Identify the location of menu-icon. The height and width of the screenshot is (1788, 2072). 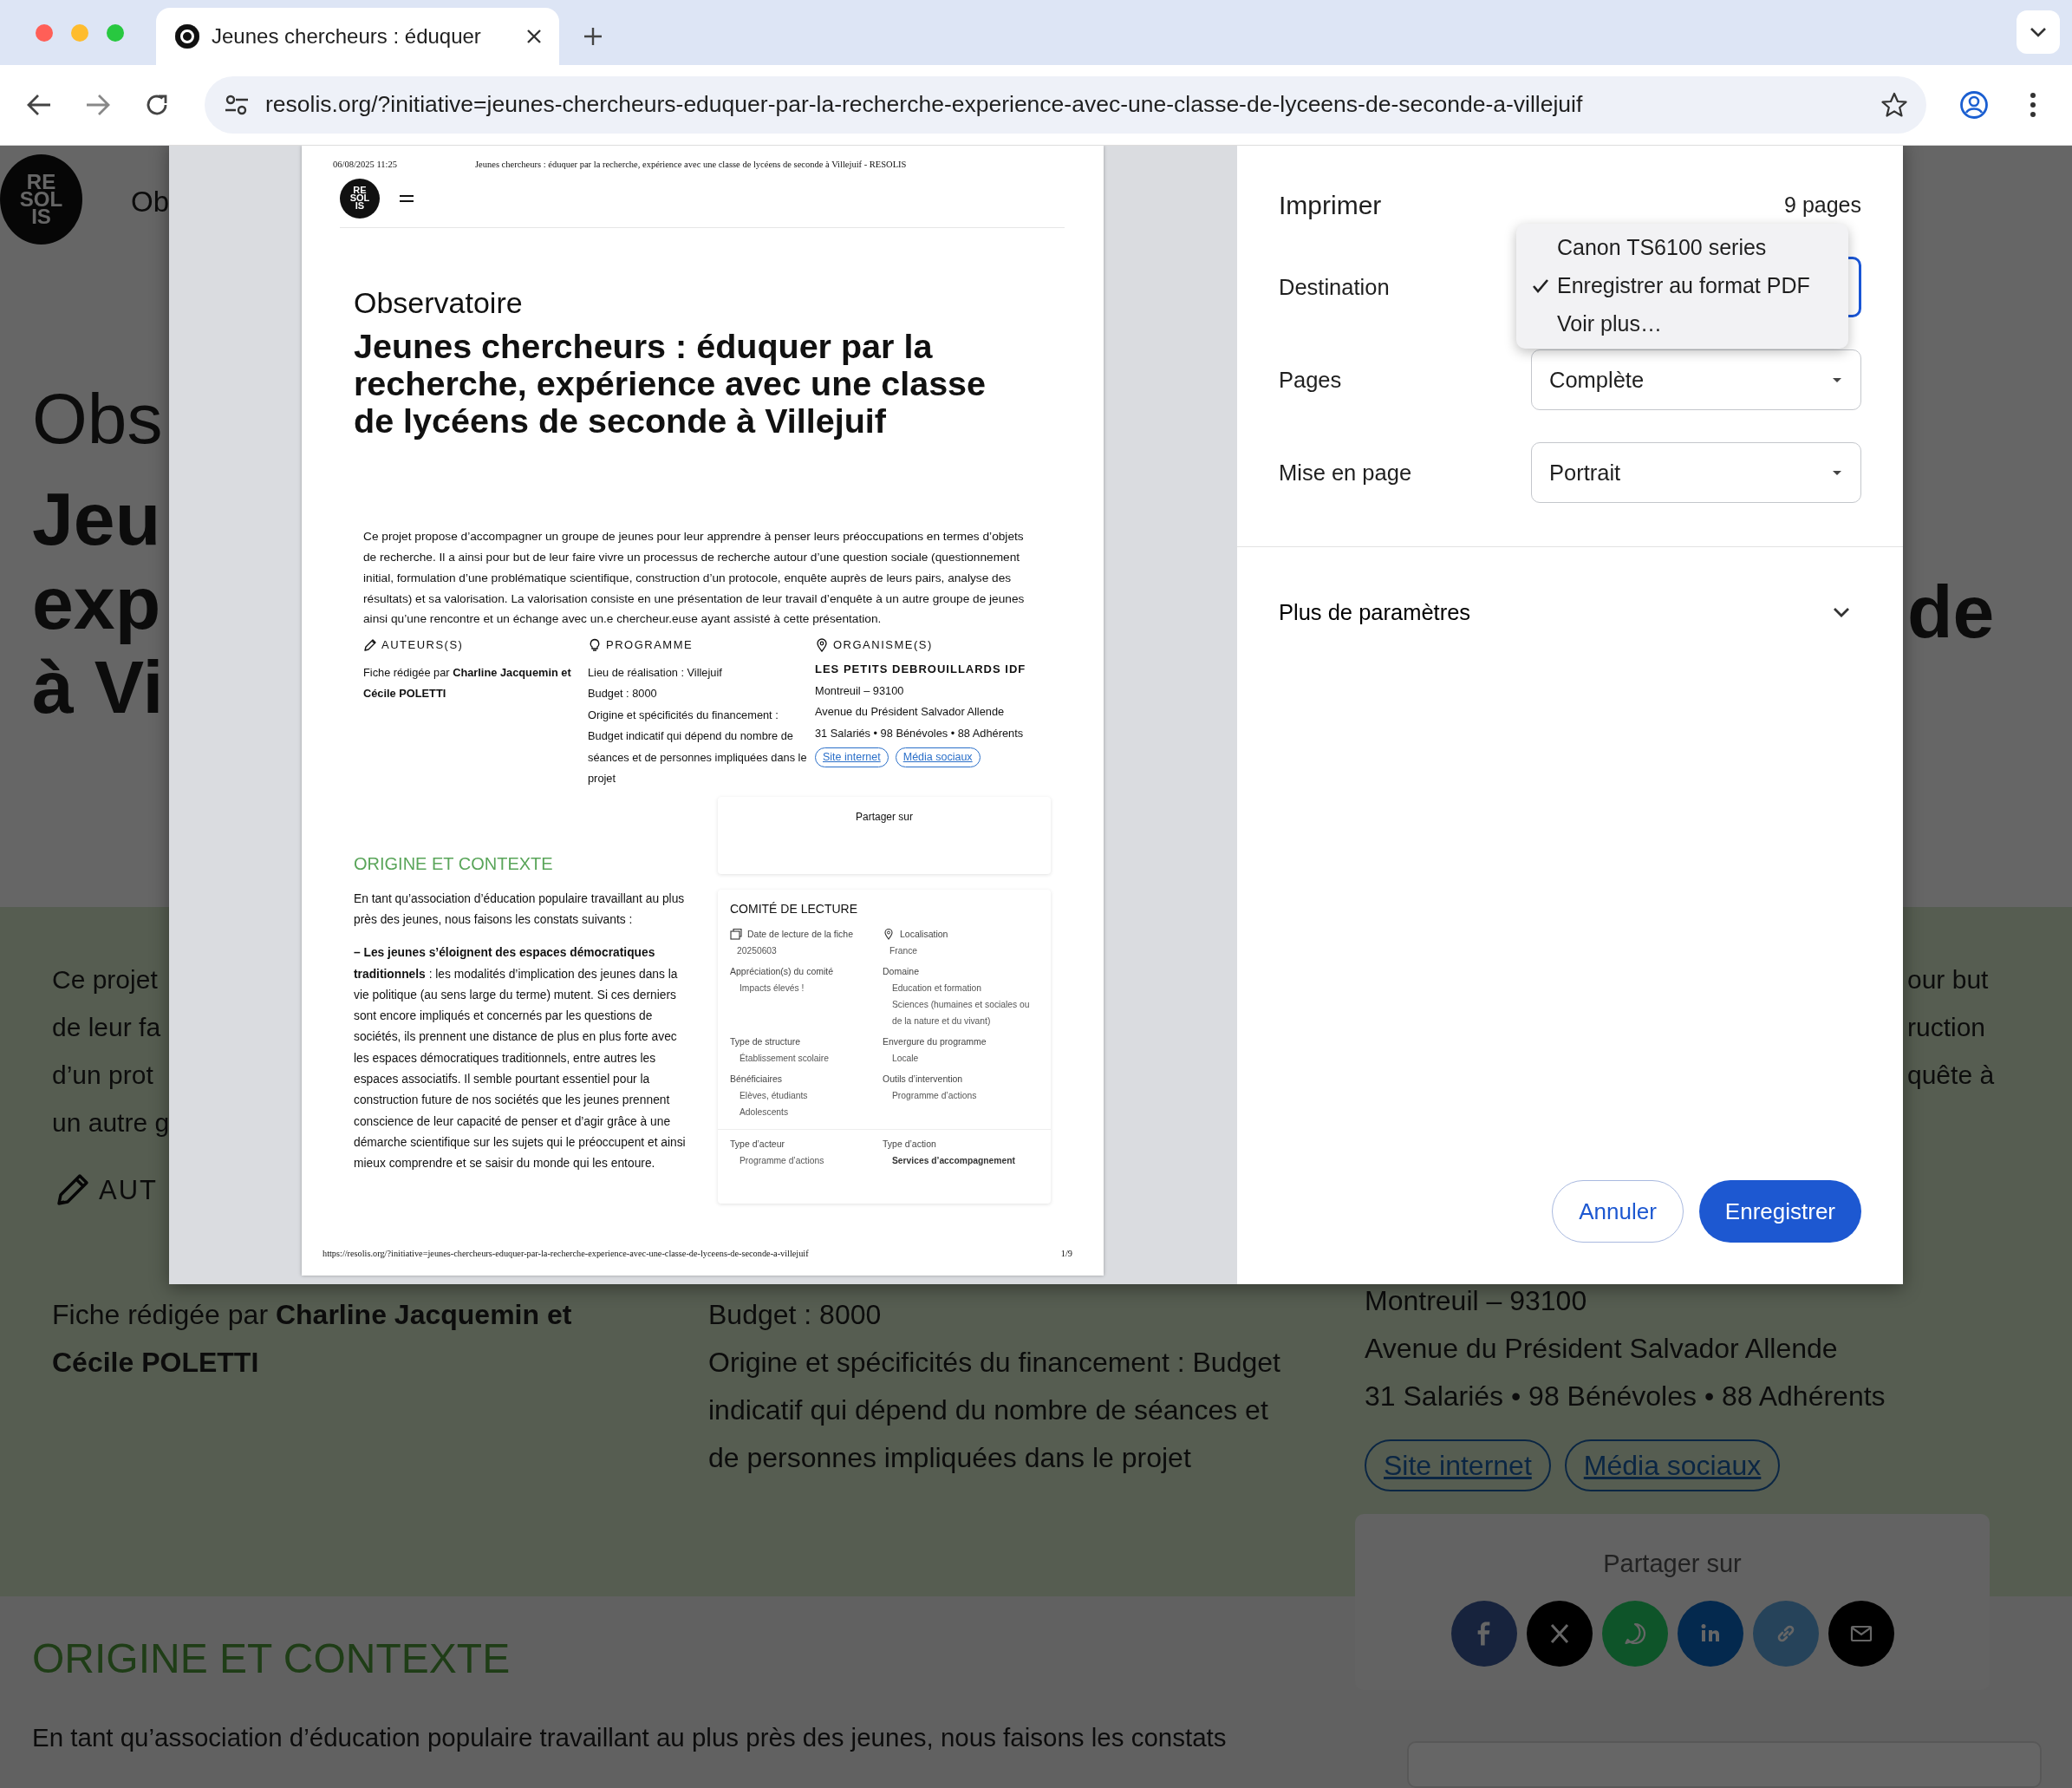
(406, 198).